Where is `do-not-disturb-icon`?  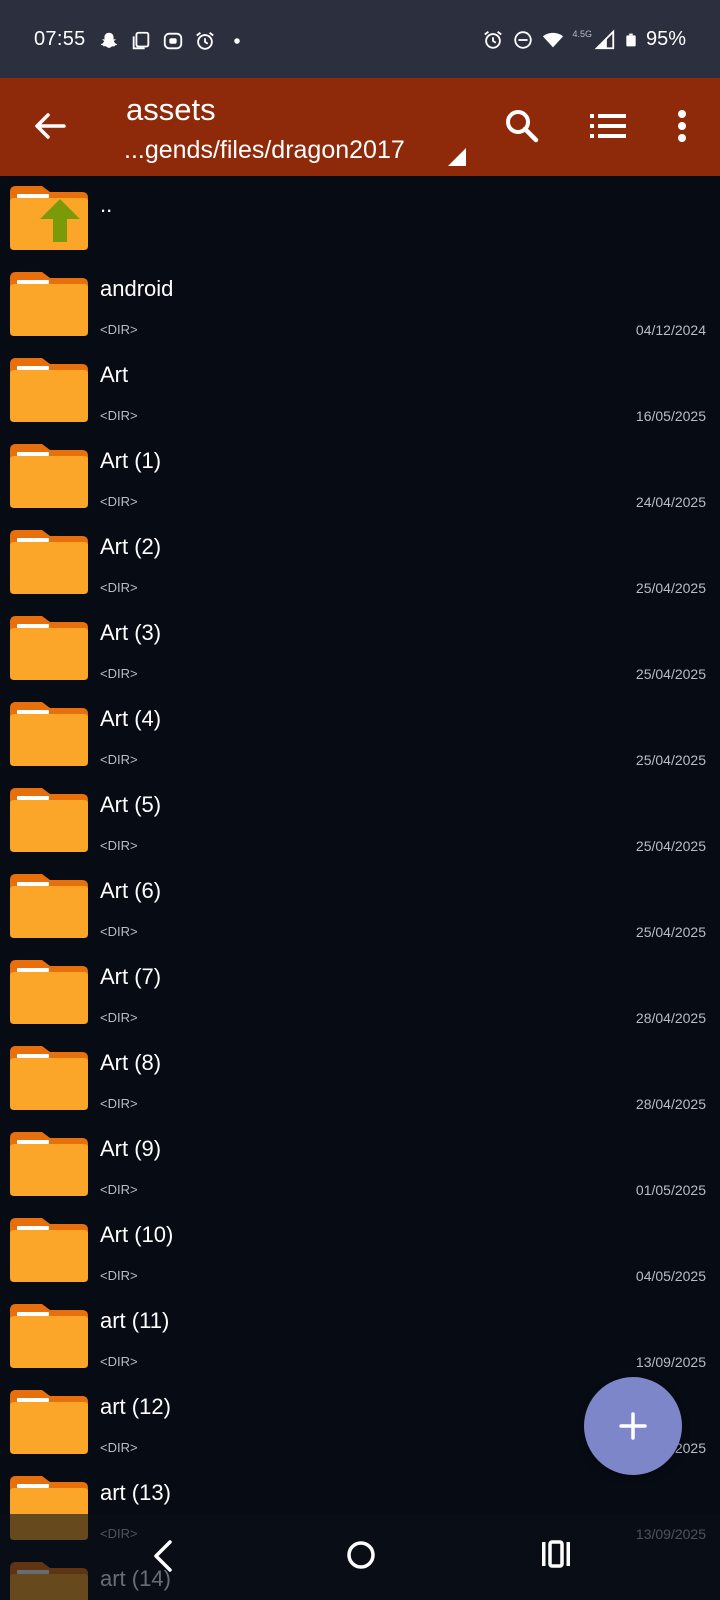 do-not-disturb-icon is located at coordinates (523, 39).